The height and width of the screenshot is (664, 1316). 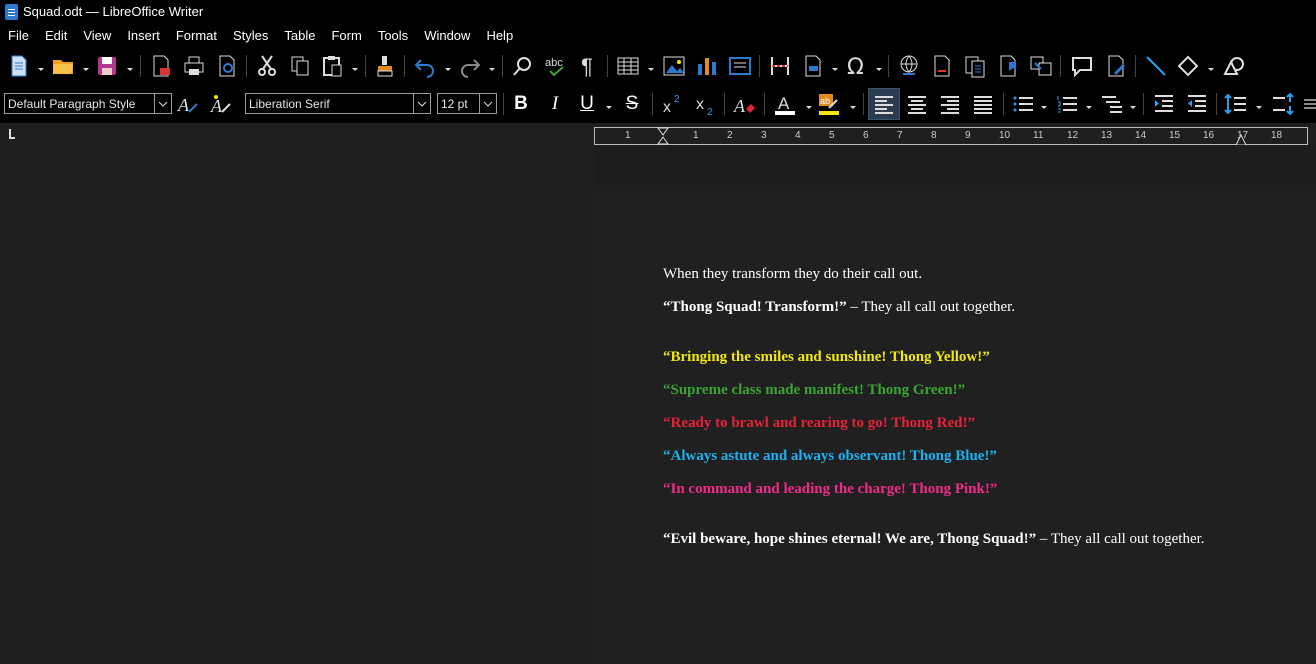 I want to click on basic-shapes-icon, so click(x=1188, y=66).